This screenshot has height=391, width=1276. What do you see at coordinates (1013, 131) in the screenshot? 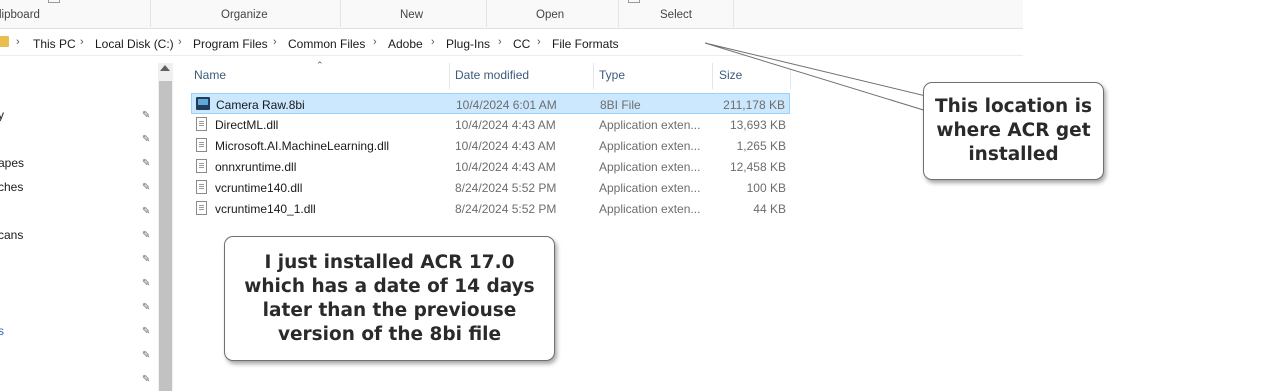
I see `callout-location: This location is where ACR get installed` at bounding box center [1013, 131].